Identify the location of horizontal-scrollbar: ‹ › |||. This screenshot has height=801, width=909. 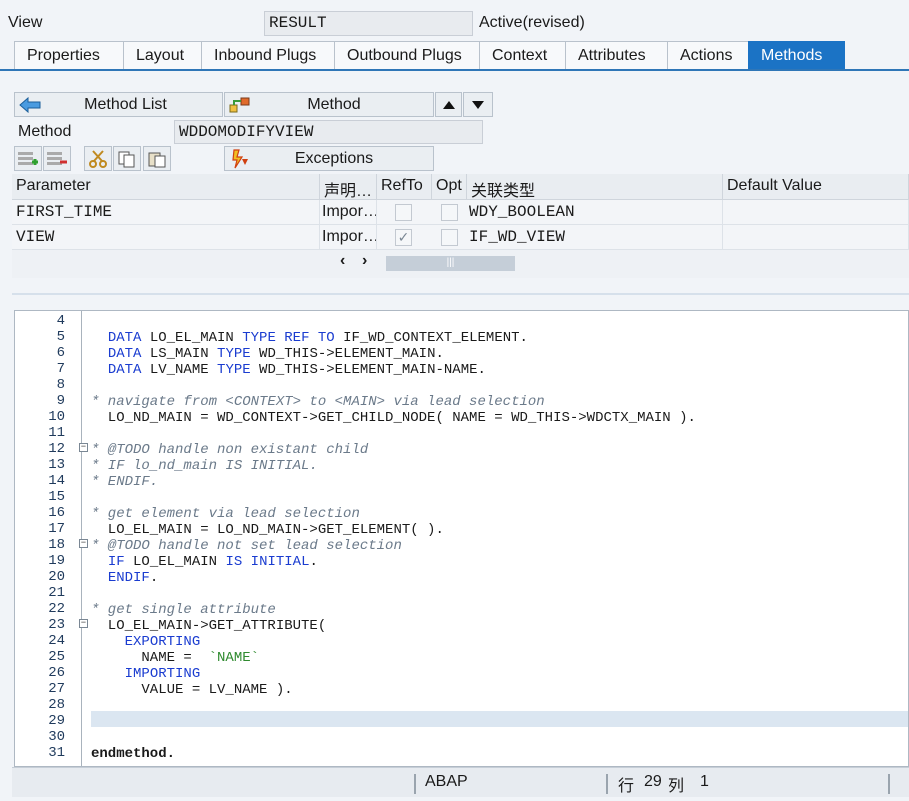
(424, 262).